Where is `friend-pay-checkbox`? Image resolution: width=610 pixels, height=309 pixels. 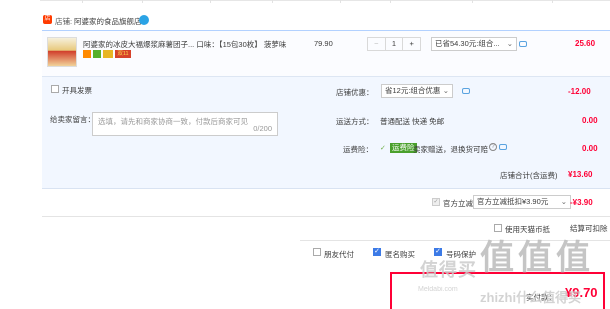 friend-pay-checkbox is located at coordinates (317, 252).